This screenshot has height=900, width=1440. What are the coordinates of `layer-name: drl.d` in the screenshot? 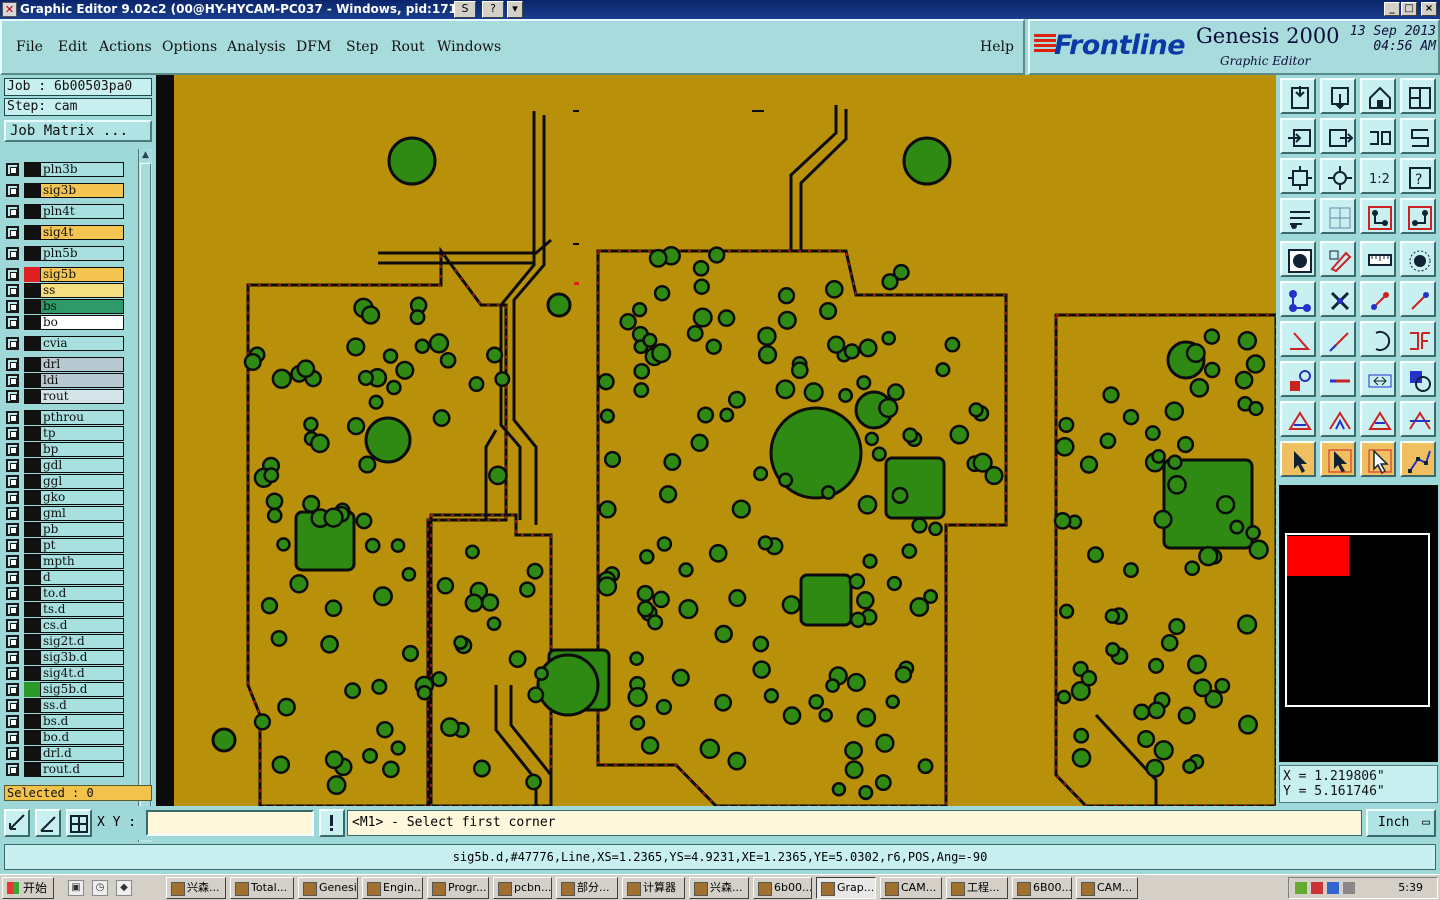 It's located at (82, 753).